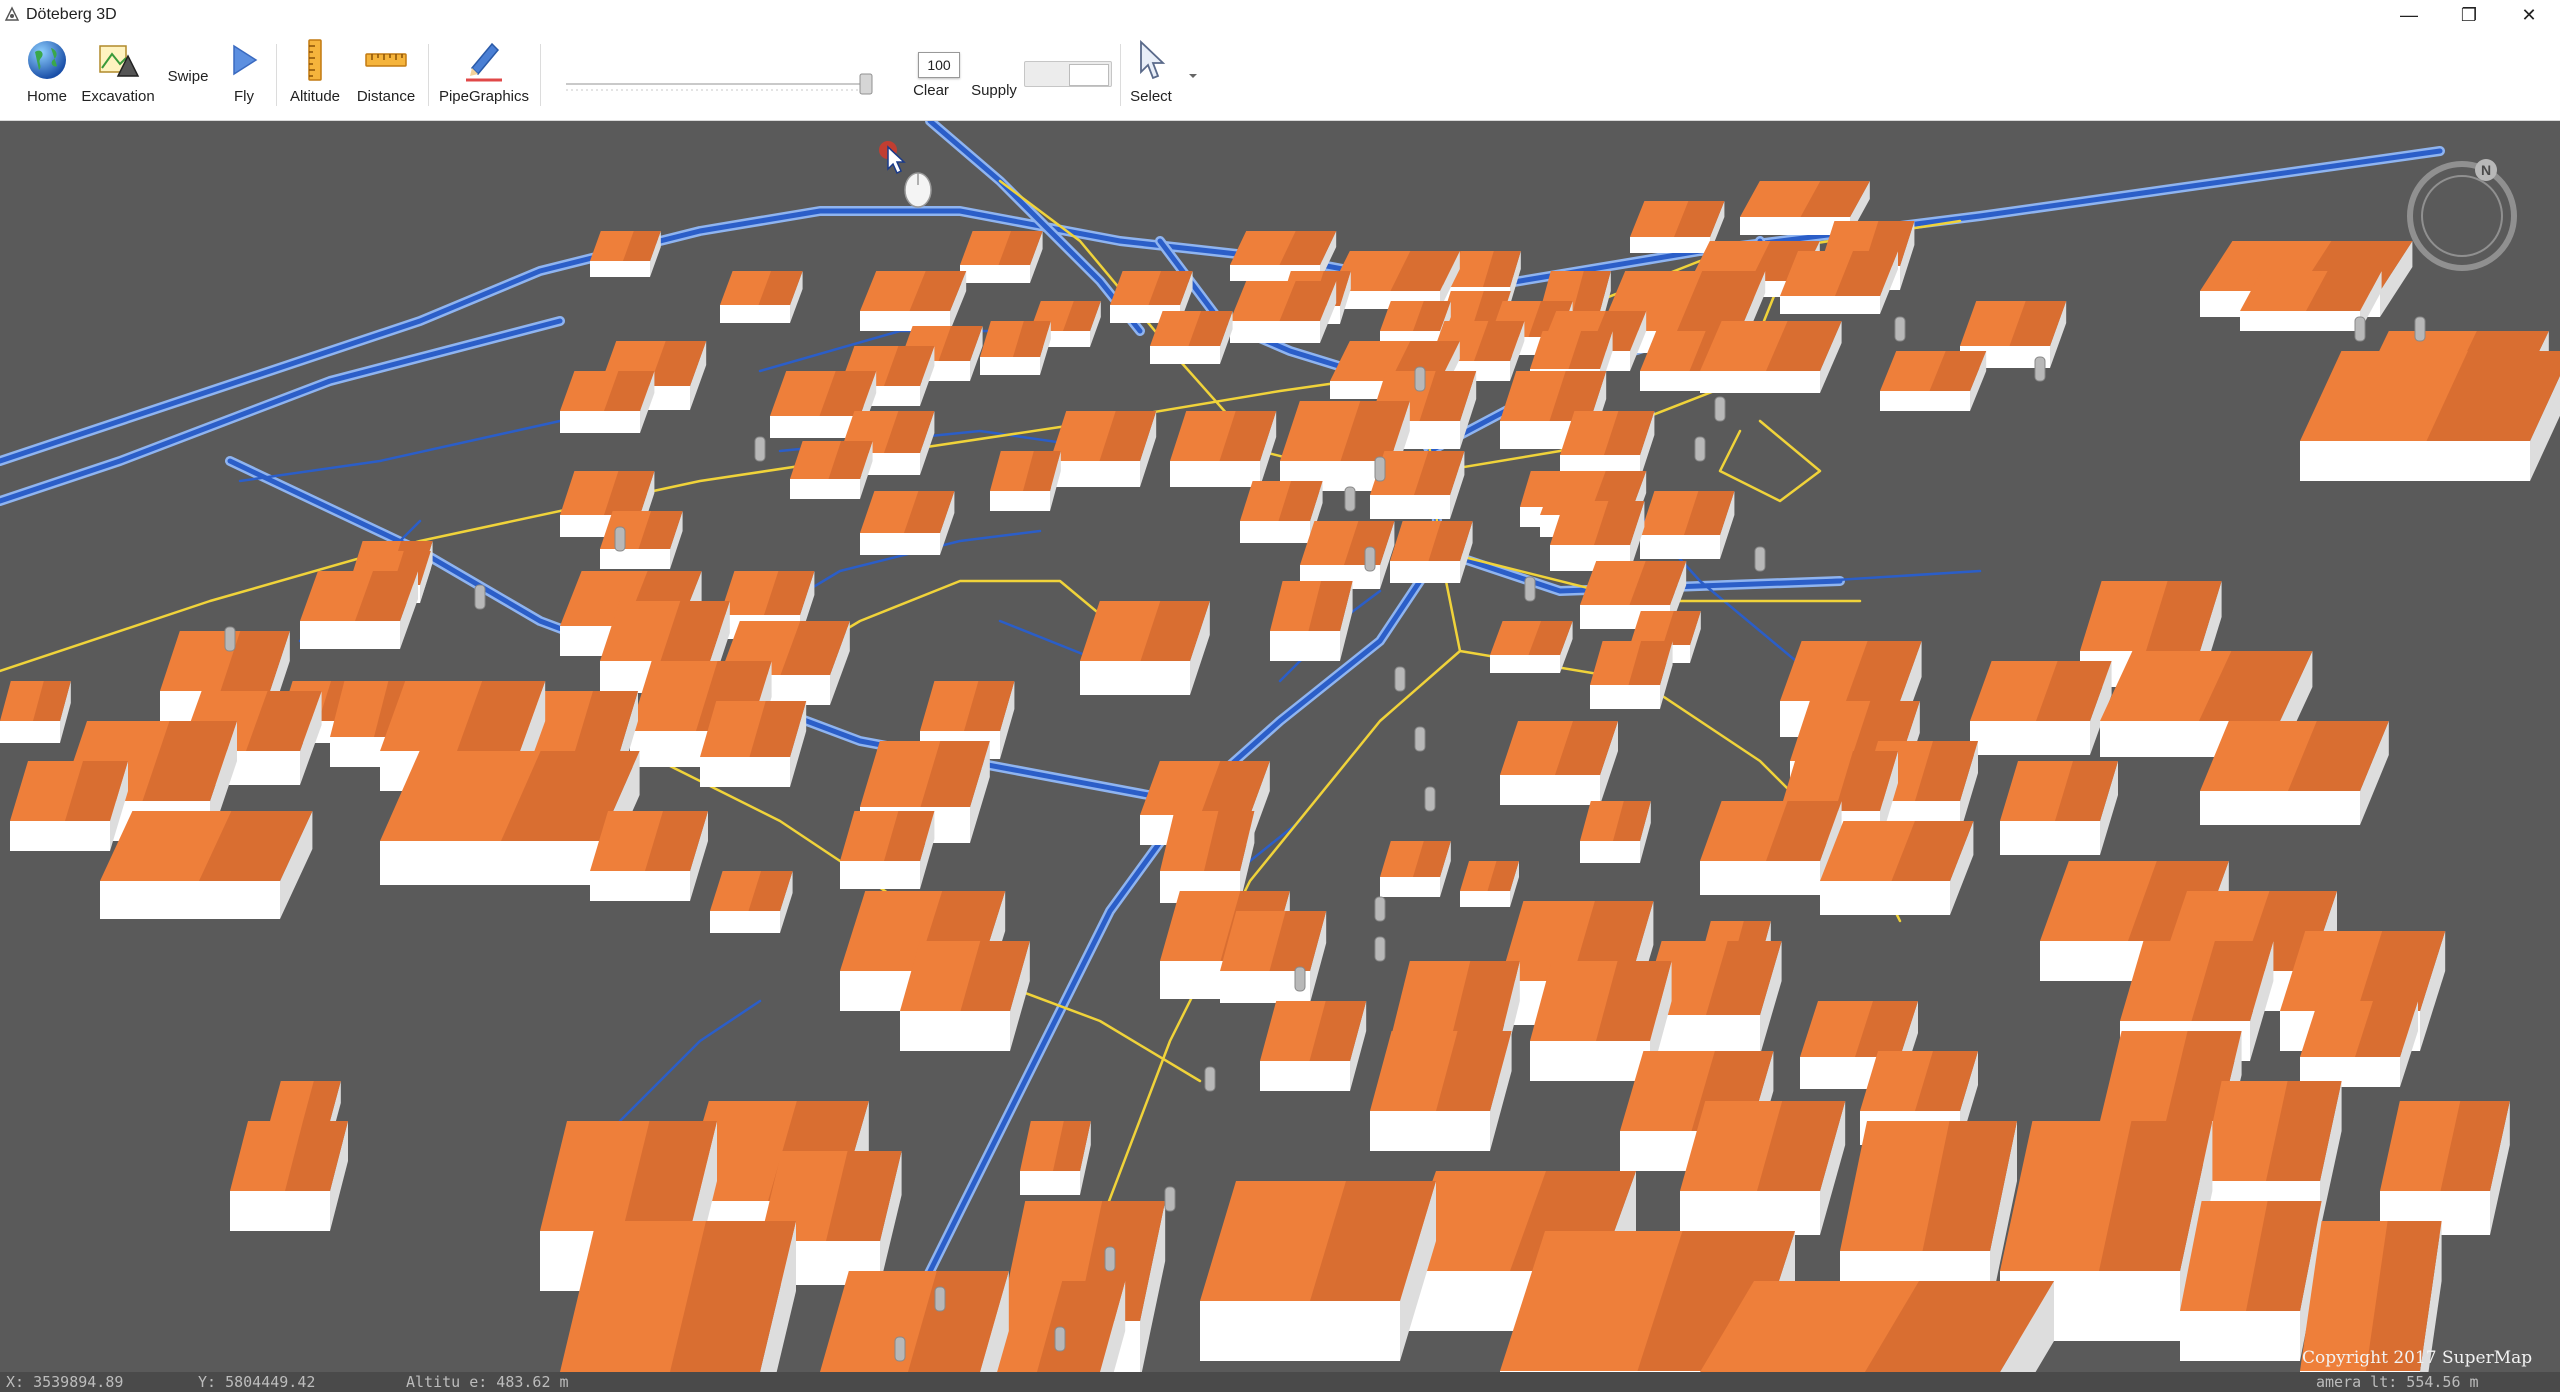  I want to click on altitude-button: Altitude, so click(315, 76).